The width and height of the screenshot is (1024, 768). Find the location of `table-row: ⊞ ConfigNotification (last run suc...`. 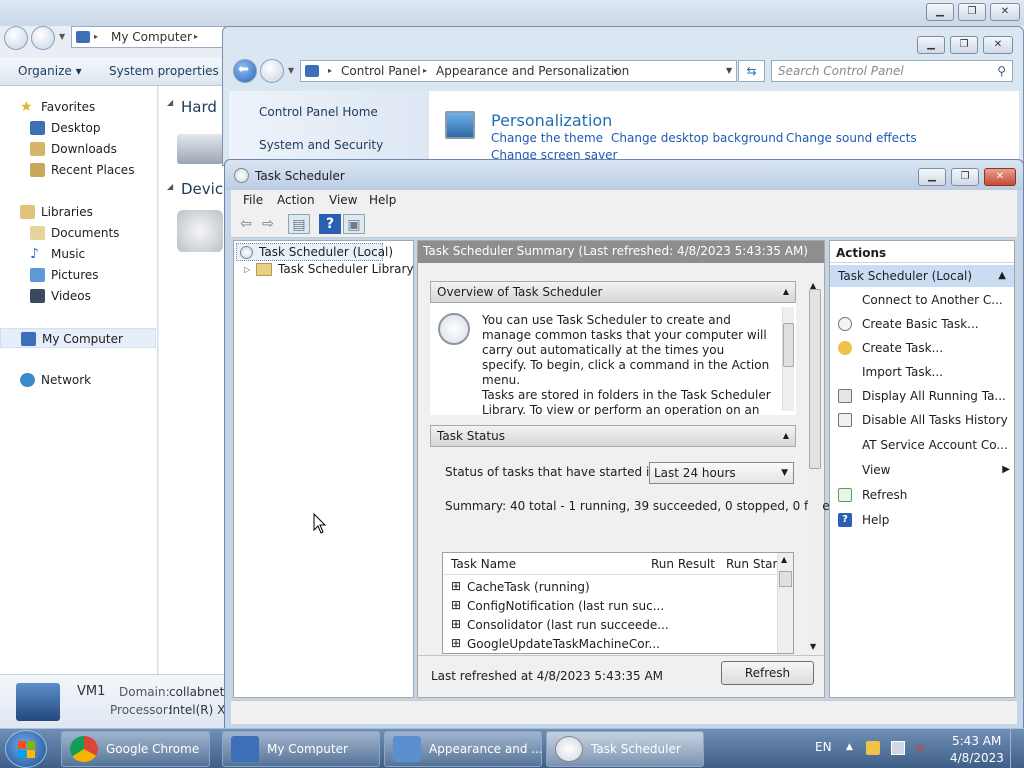

table-row: ⊞ ConfigNotification (last run suc... is located at coordinates (610, 605).